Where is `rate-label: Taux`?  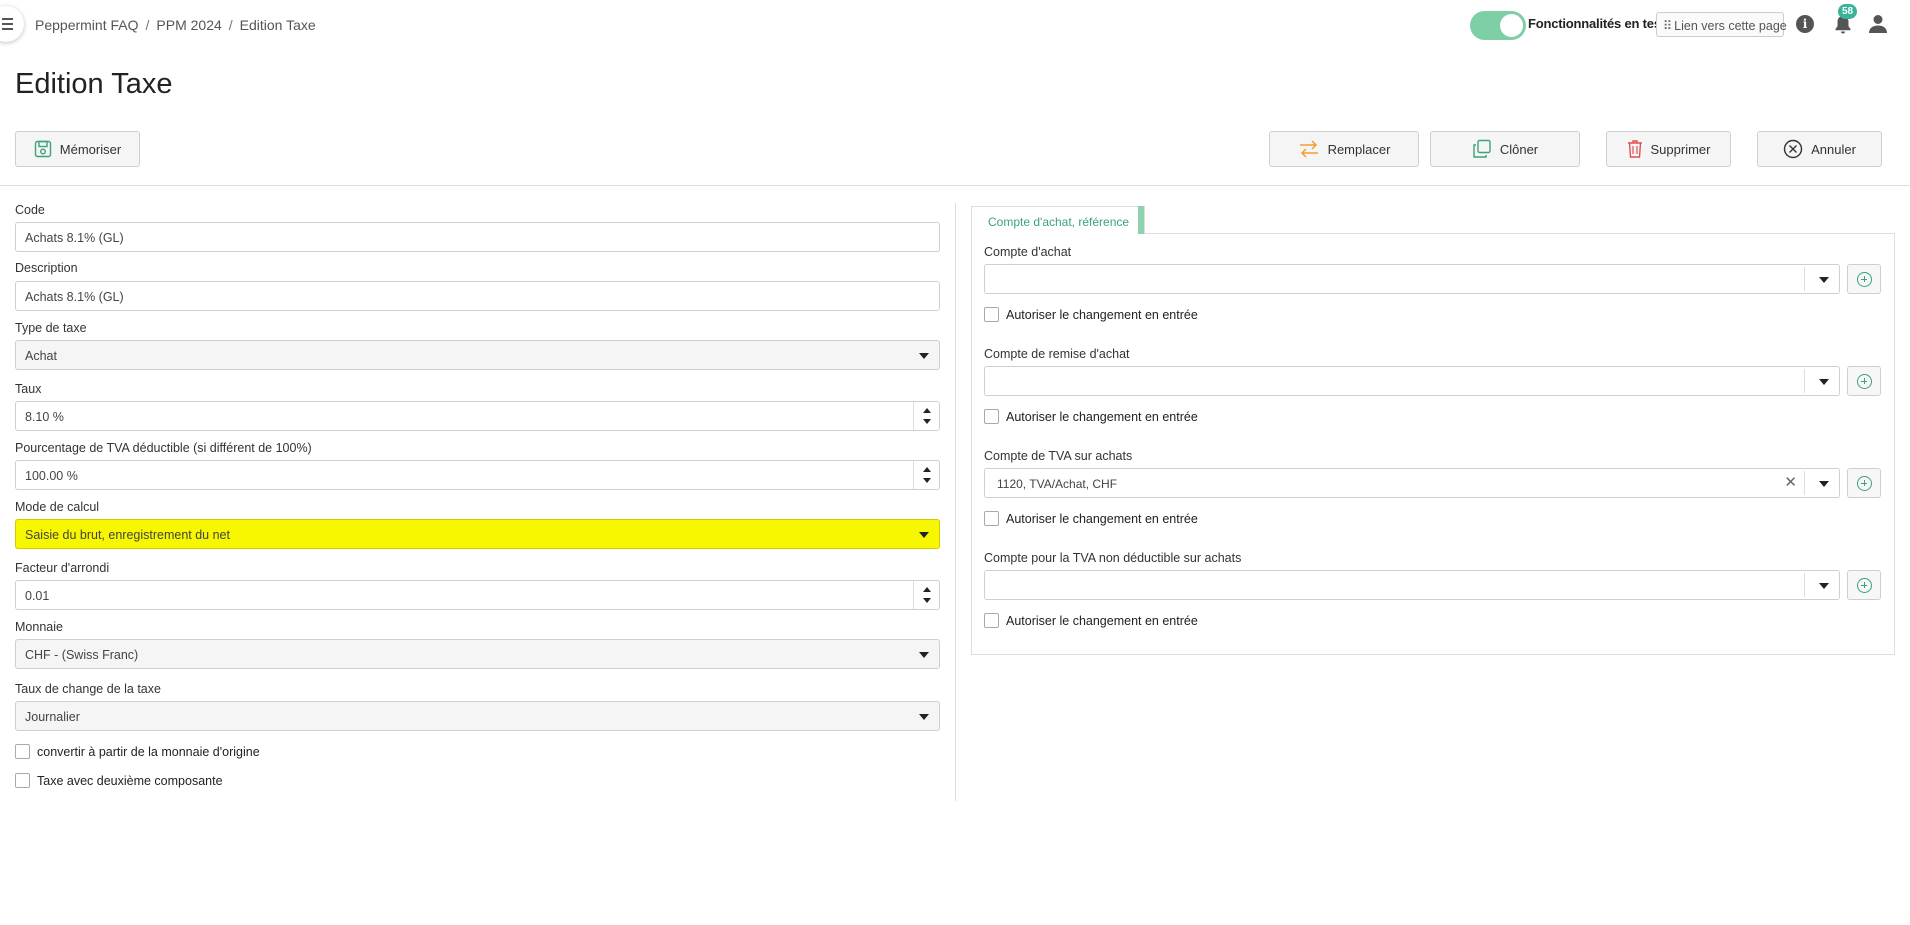
rate-label: Taux is located at coordinates (28, 389).